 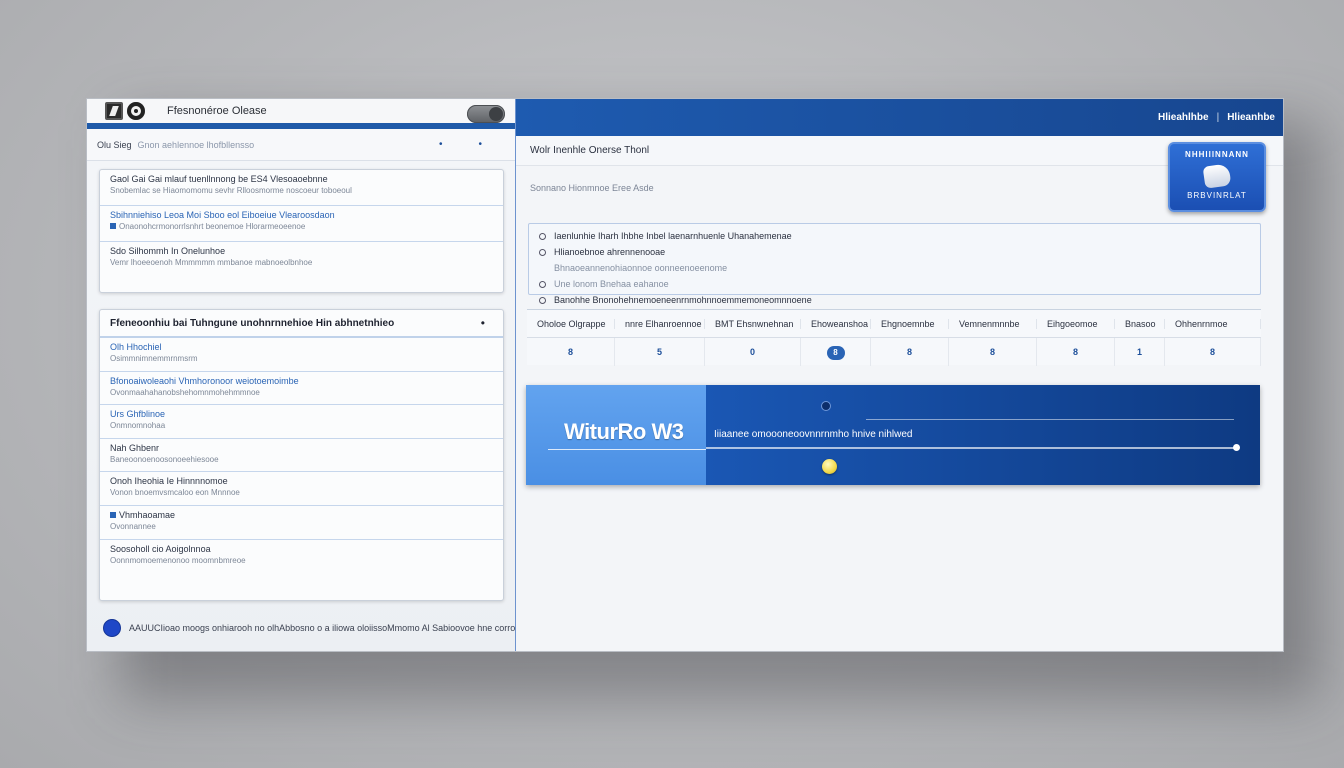 I want to click on list-item-title: Vhmhaoamae, so click(x=301, y=515).